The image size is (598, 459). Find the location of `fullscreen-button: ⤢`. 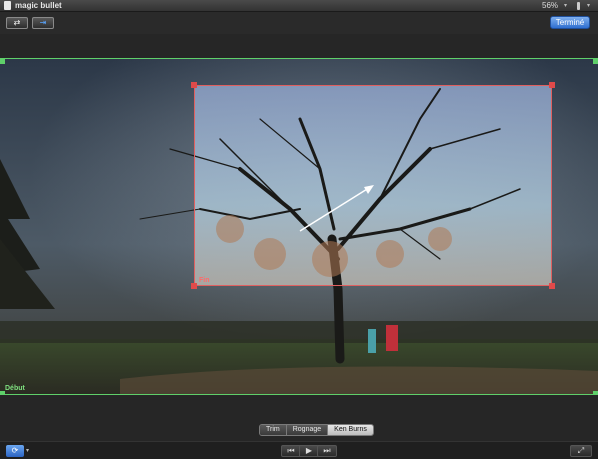

fullscreen-button: ⤢ is located at coordinates (581, 451).